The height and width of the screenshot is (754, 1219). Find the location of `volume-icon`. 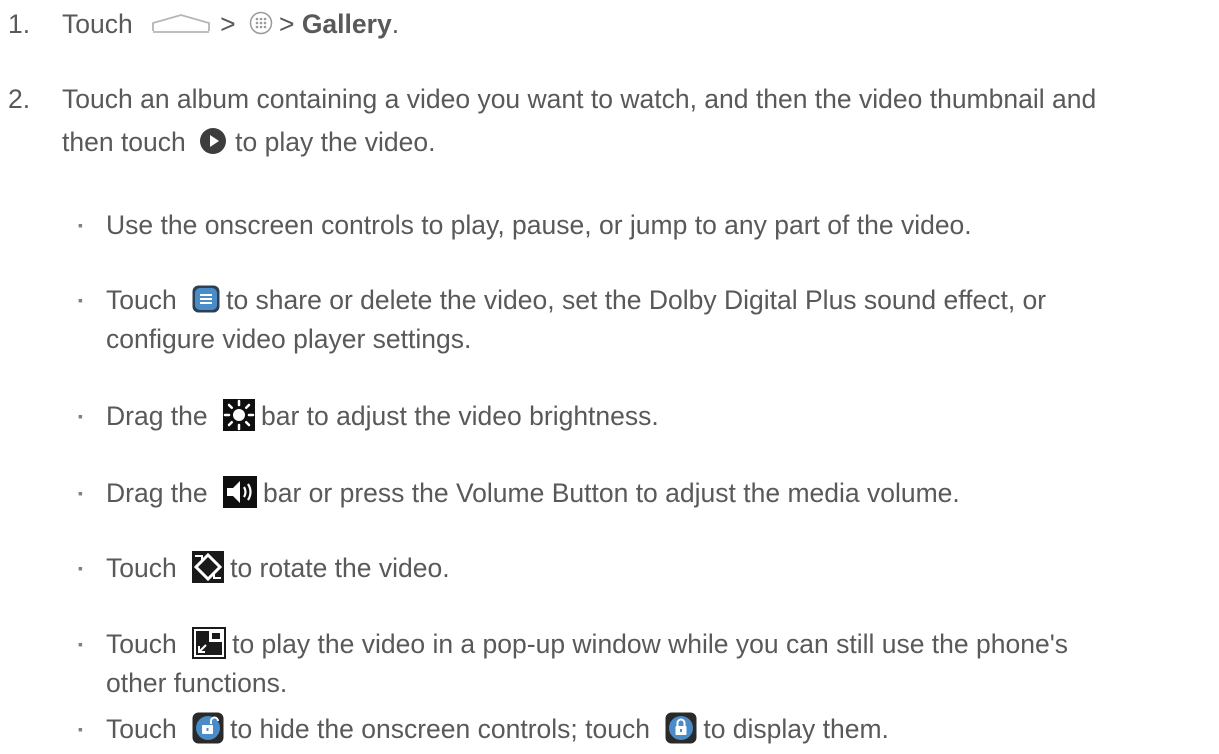

volume-icon is located at coordinates (240, 492).